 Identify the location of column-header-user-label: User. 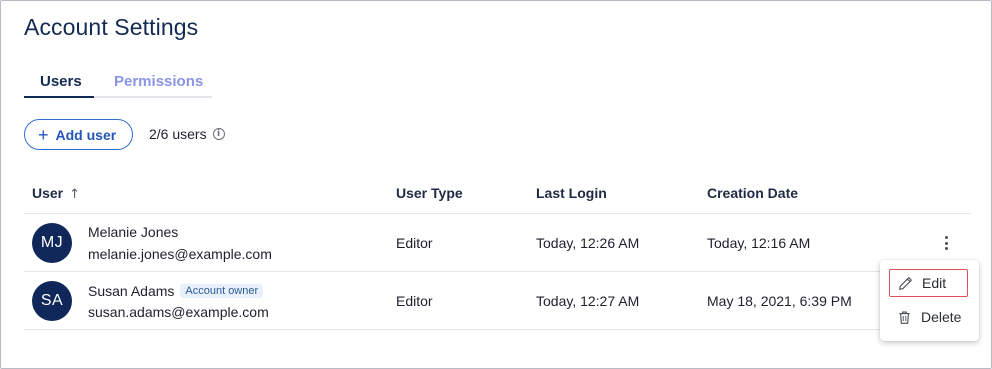
(48, 193).